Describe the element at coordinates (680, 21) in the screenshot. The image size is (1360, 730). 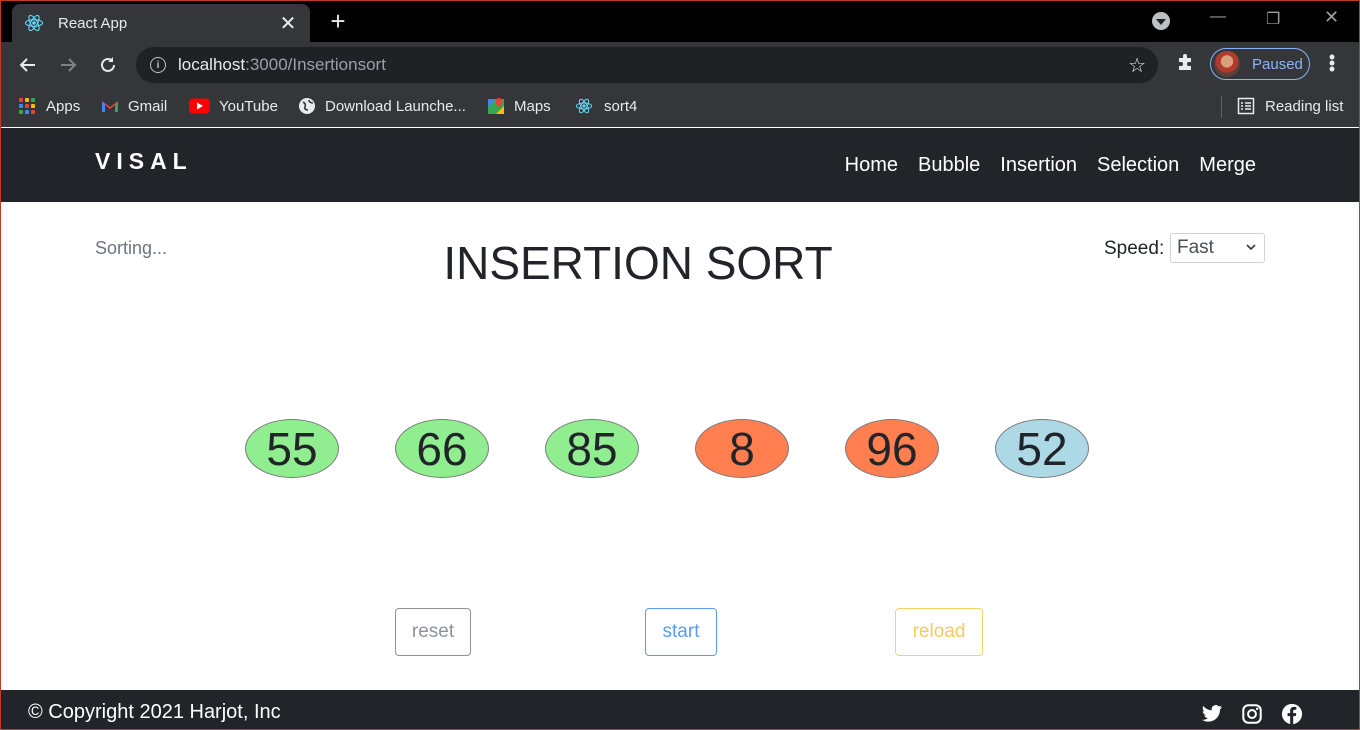
I see `tab-strip: React App ✕ + — ❐ ✕` at that location.